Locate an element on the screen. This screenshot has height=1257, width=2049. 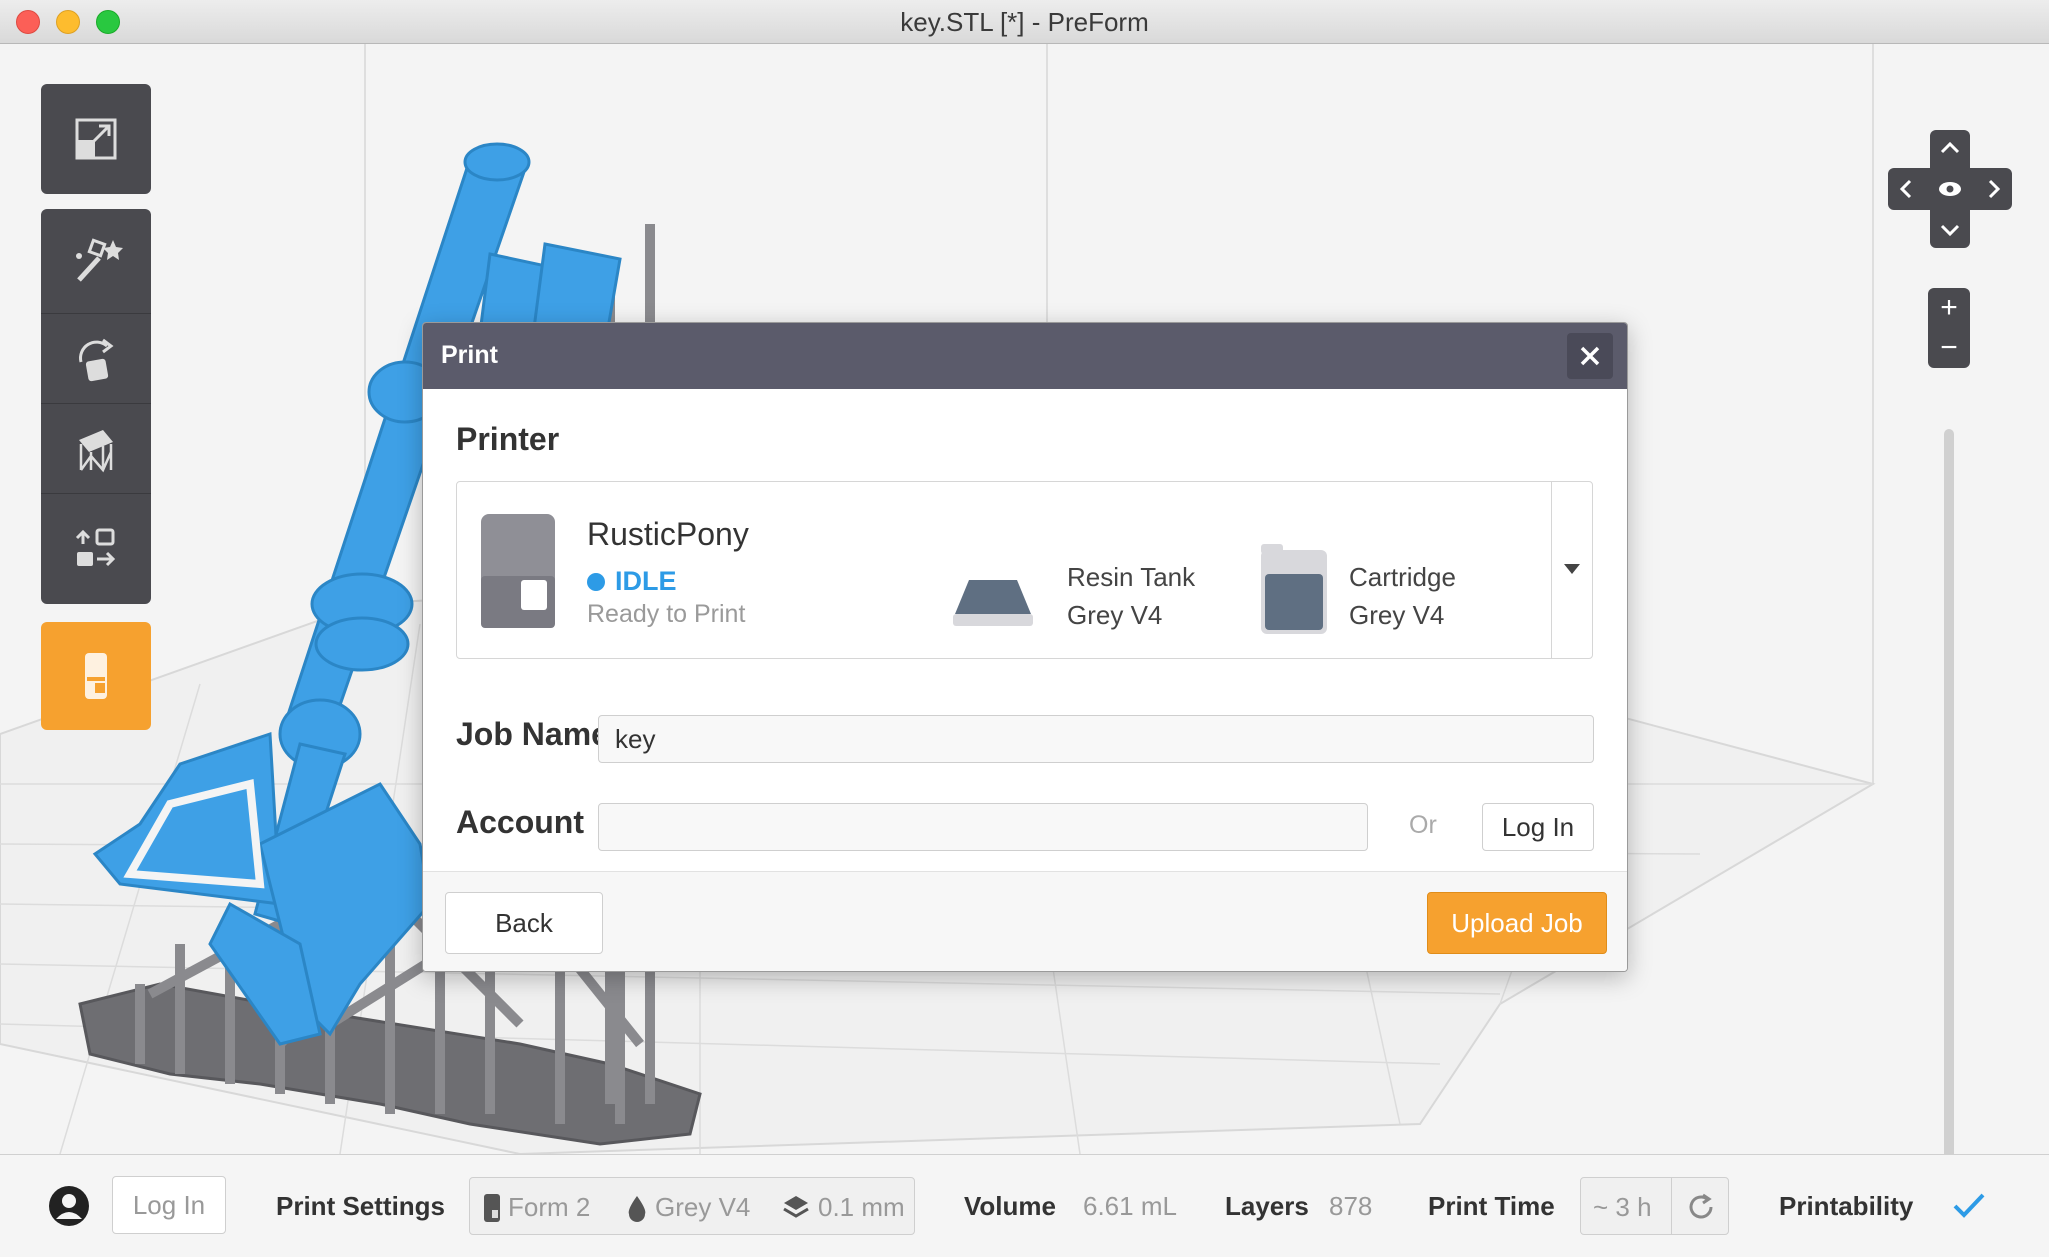
status-dot-icon is located at coordinates (596, 581).